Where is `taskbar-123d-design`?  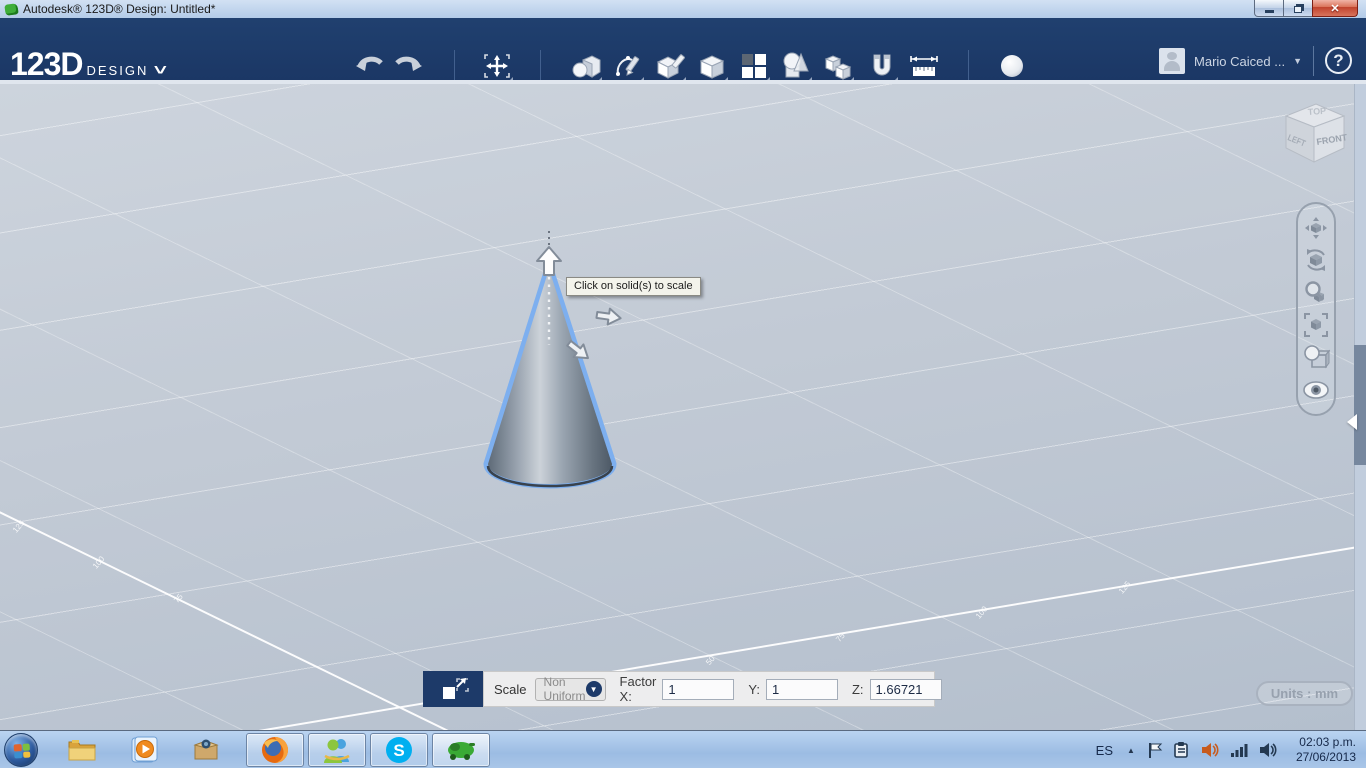
taskbar-123d-design is located at coordinates (461, 750).